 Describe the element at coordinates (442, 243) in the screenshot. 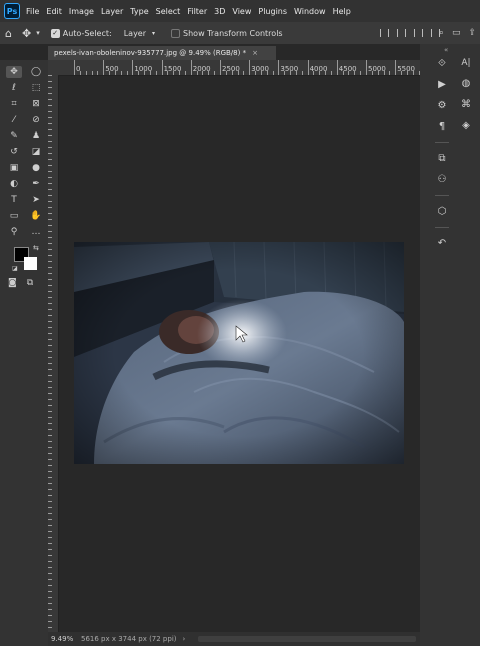

I see `history-icon: ↶` at that location.